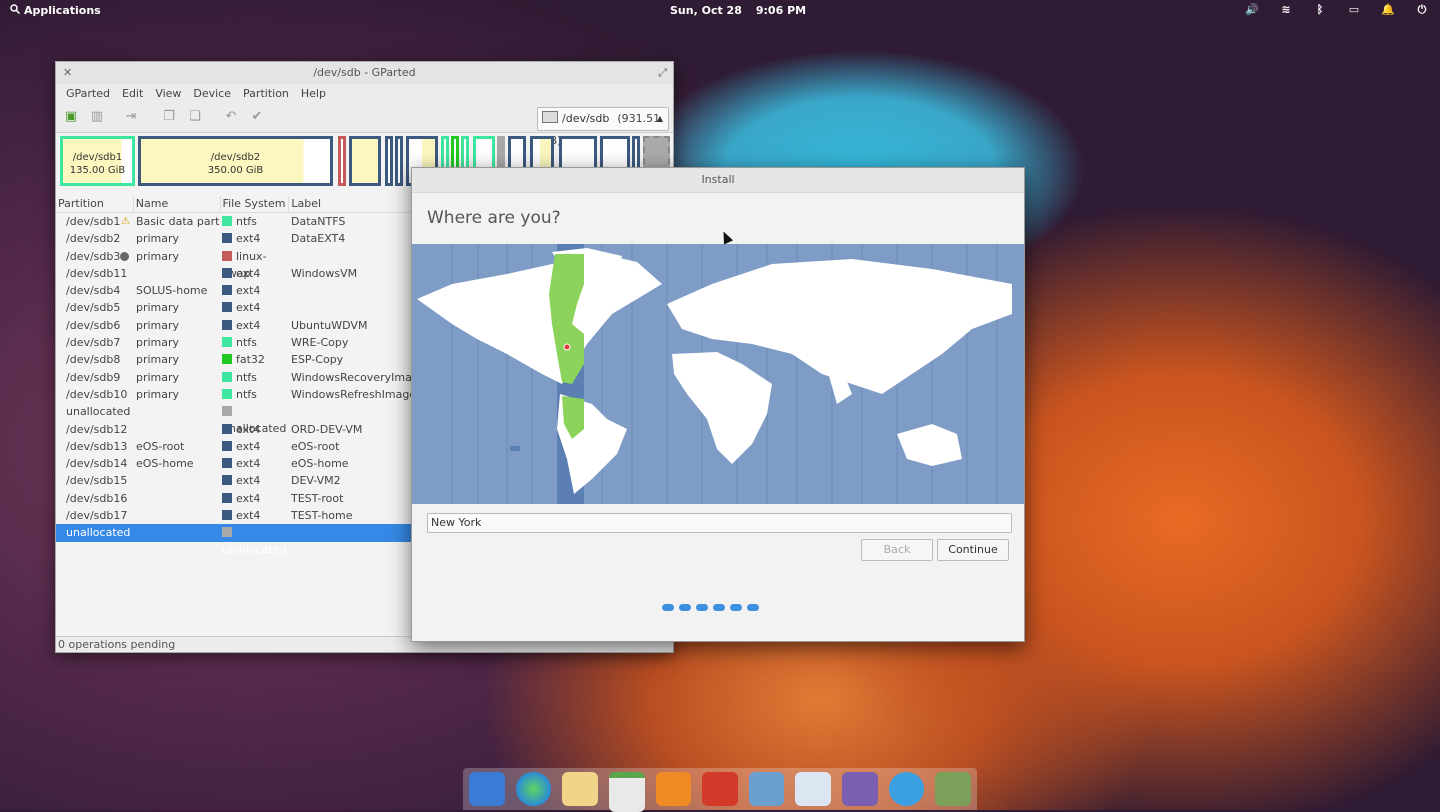  Describe the element at coordinates (236, 238) in the screenshot. I see `table-row: /dev/sdb2 primary ext4 DataEXT4` at that location.